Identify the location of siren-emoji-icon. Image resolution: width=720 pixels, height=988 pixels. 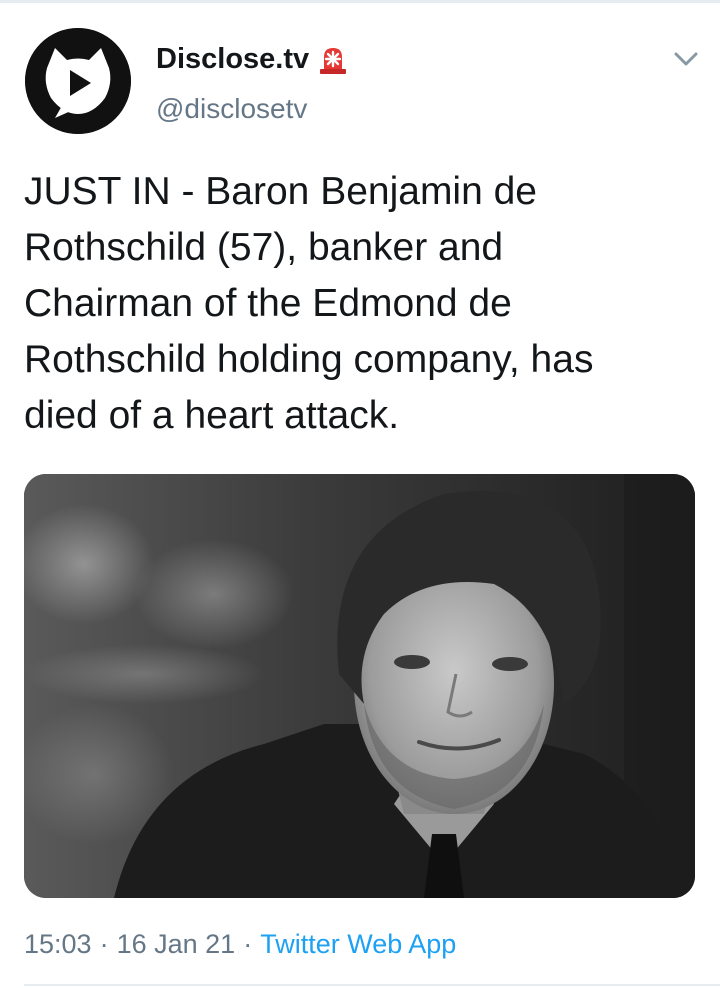
(333, 59).